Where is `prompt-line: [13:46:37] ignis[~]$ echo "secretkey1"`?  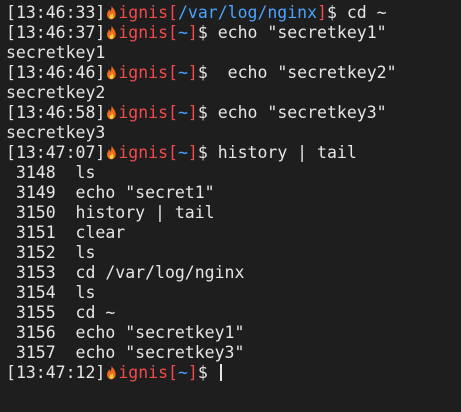
prompt-line: [13:46:37] ignis[~]$ echo "secretkey1" is located at coordinates (201, 33).